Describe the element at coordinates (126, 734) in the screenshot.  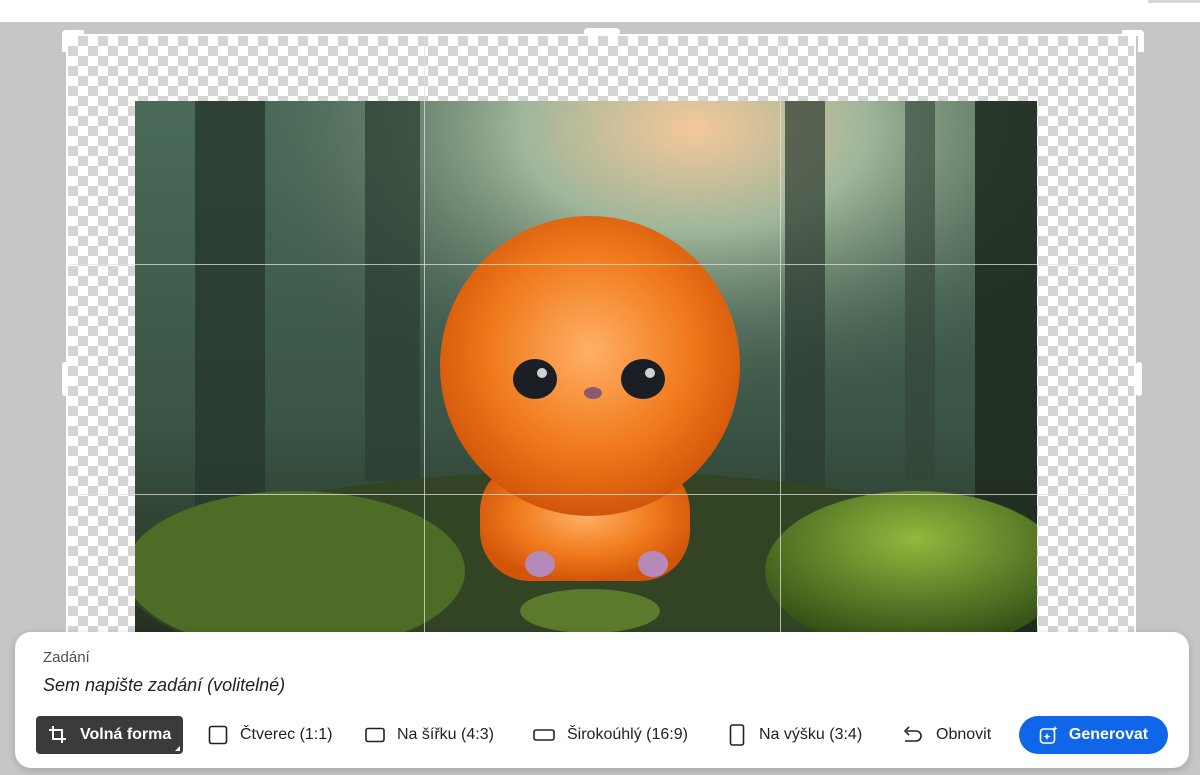
I see `aspect-option-label: Volná forma` at that location.